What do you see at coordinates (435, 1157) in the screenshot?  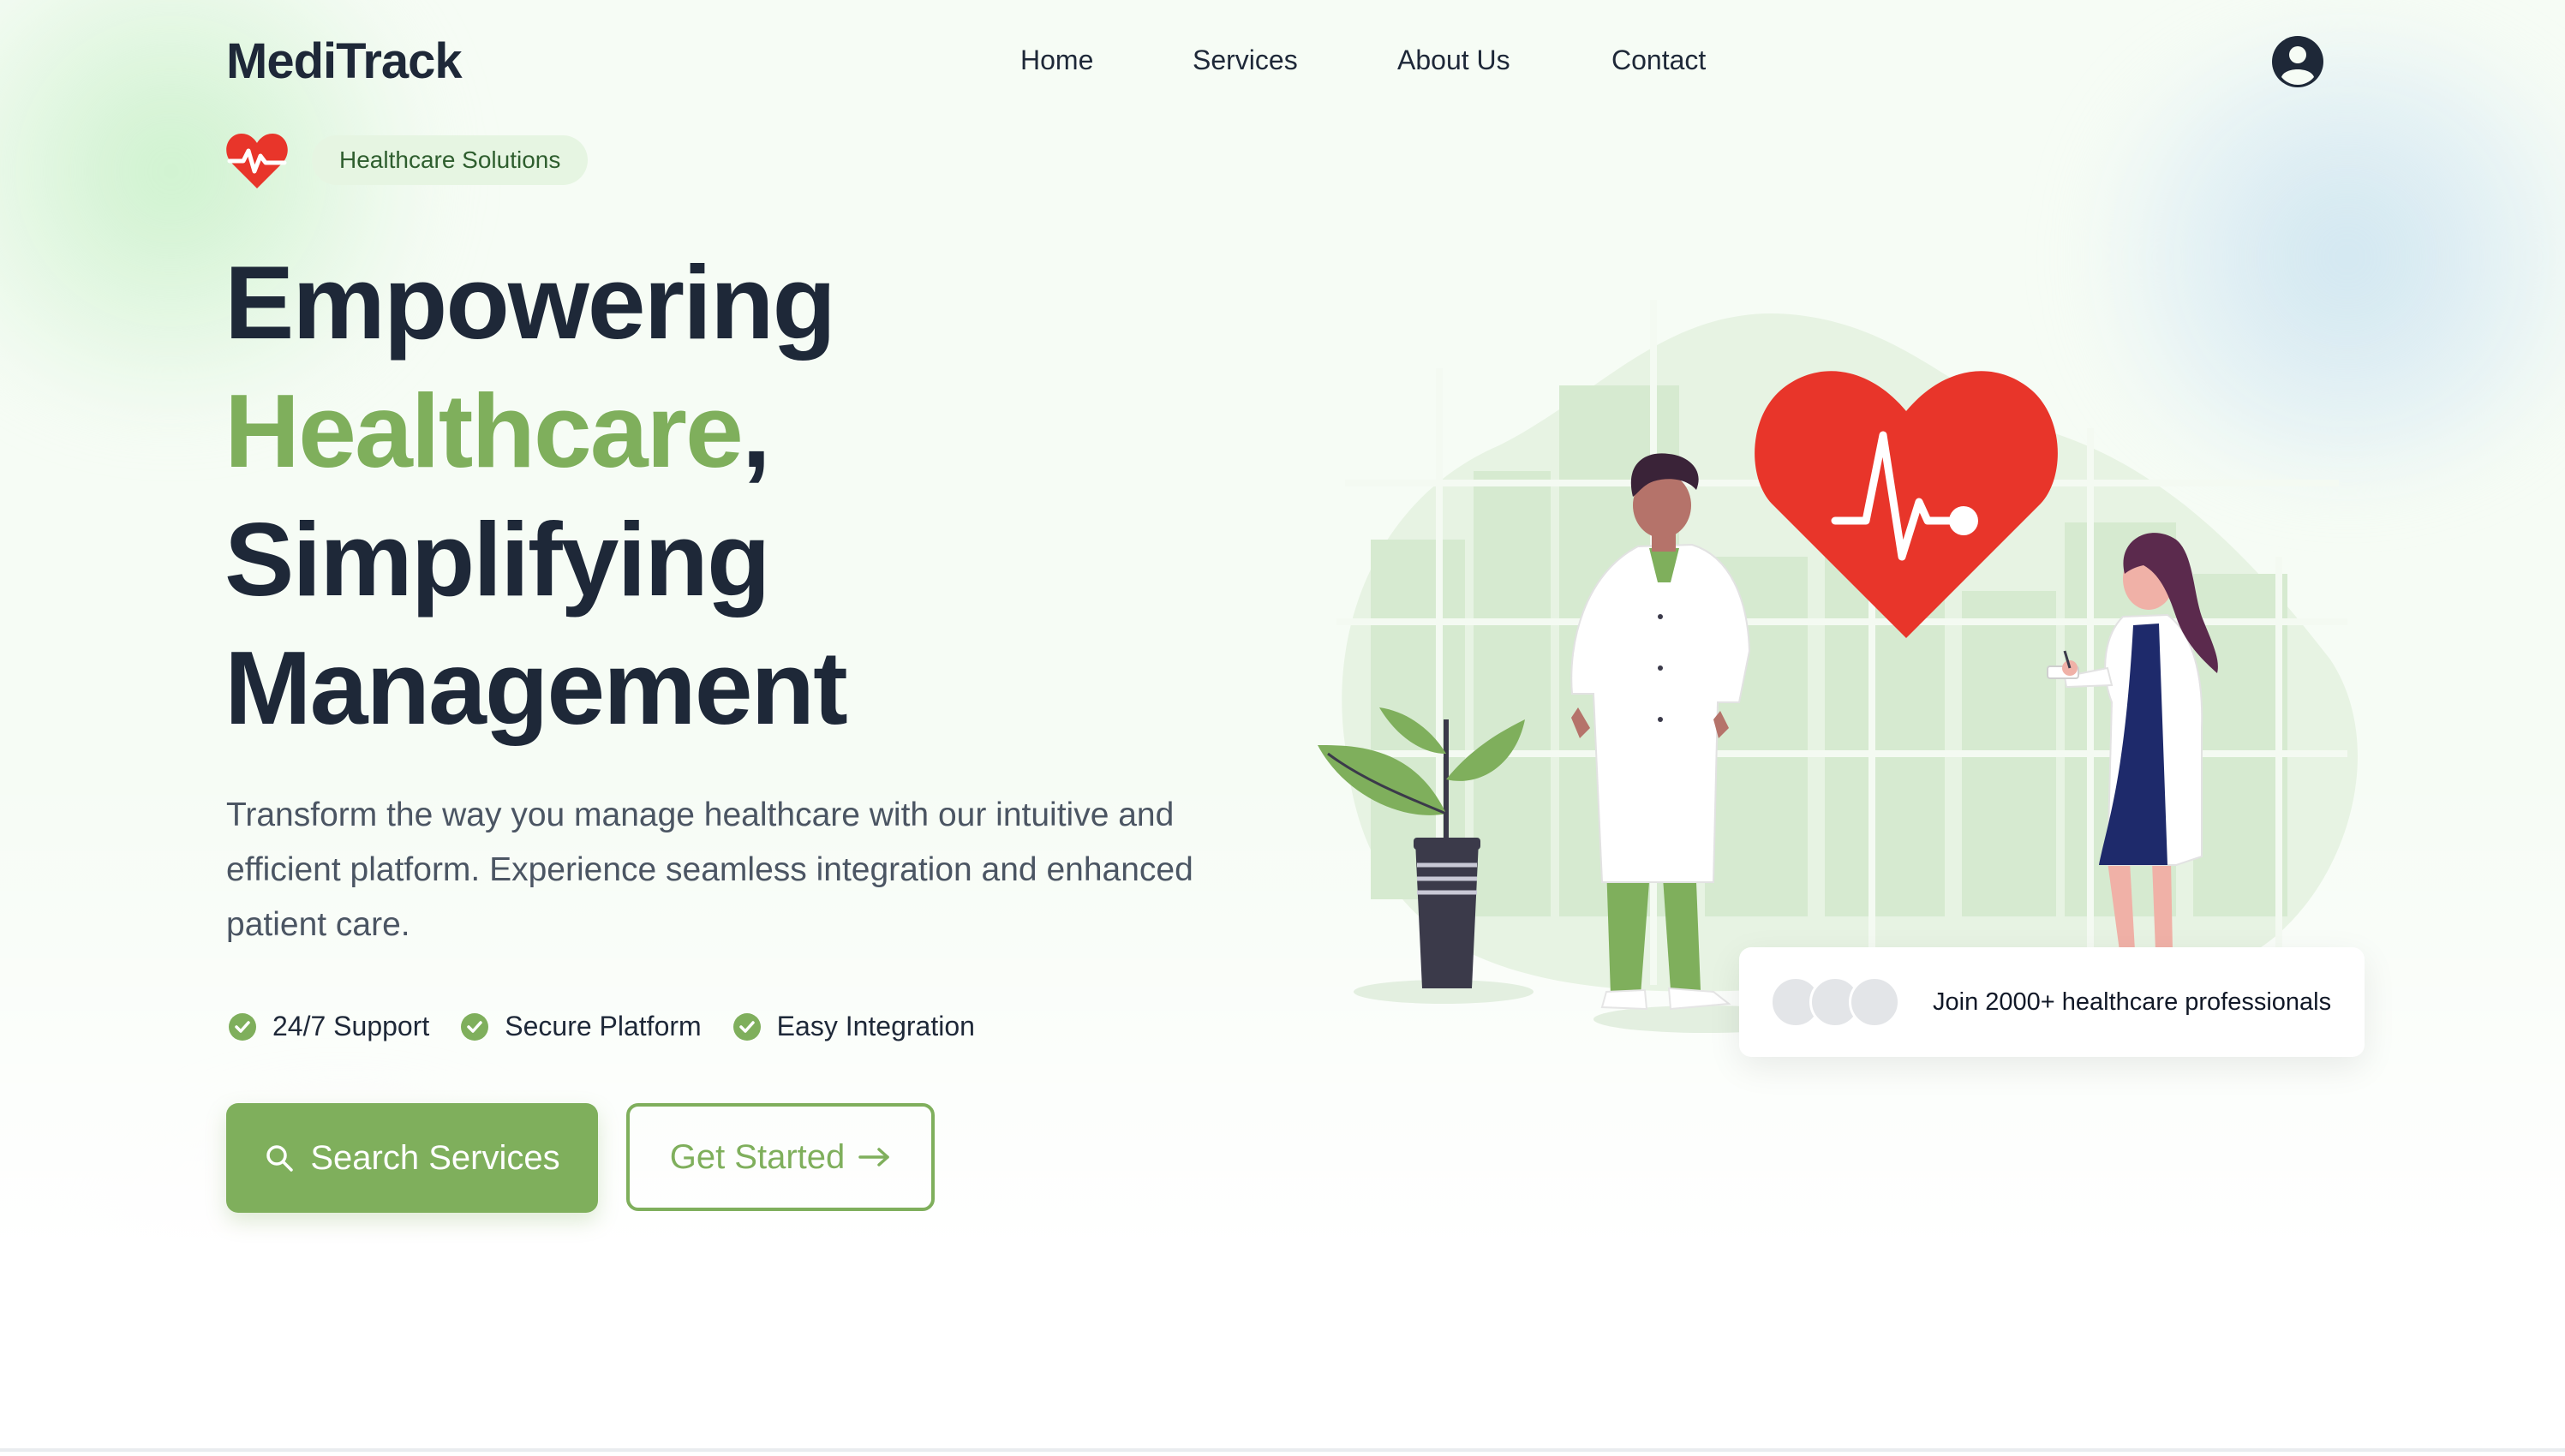 I see `search-services-label: Search Services` at bounding box center [435, 1157].